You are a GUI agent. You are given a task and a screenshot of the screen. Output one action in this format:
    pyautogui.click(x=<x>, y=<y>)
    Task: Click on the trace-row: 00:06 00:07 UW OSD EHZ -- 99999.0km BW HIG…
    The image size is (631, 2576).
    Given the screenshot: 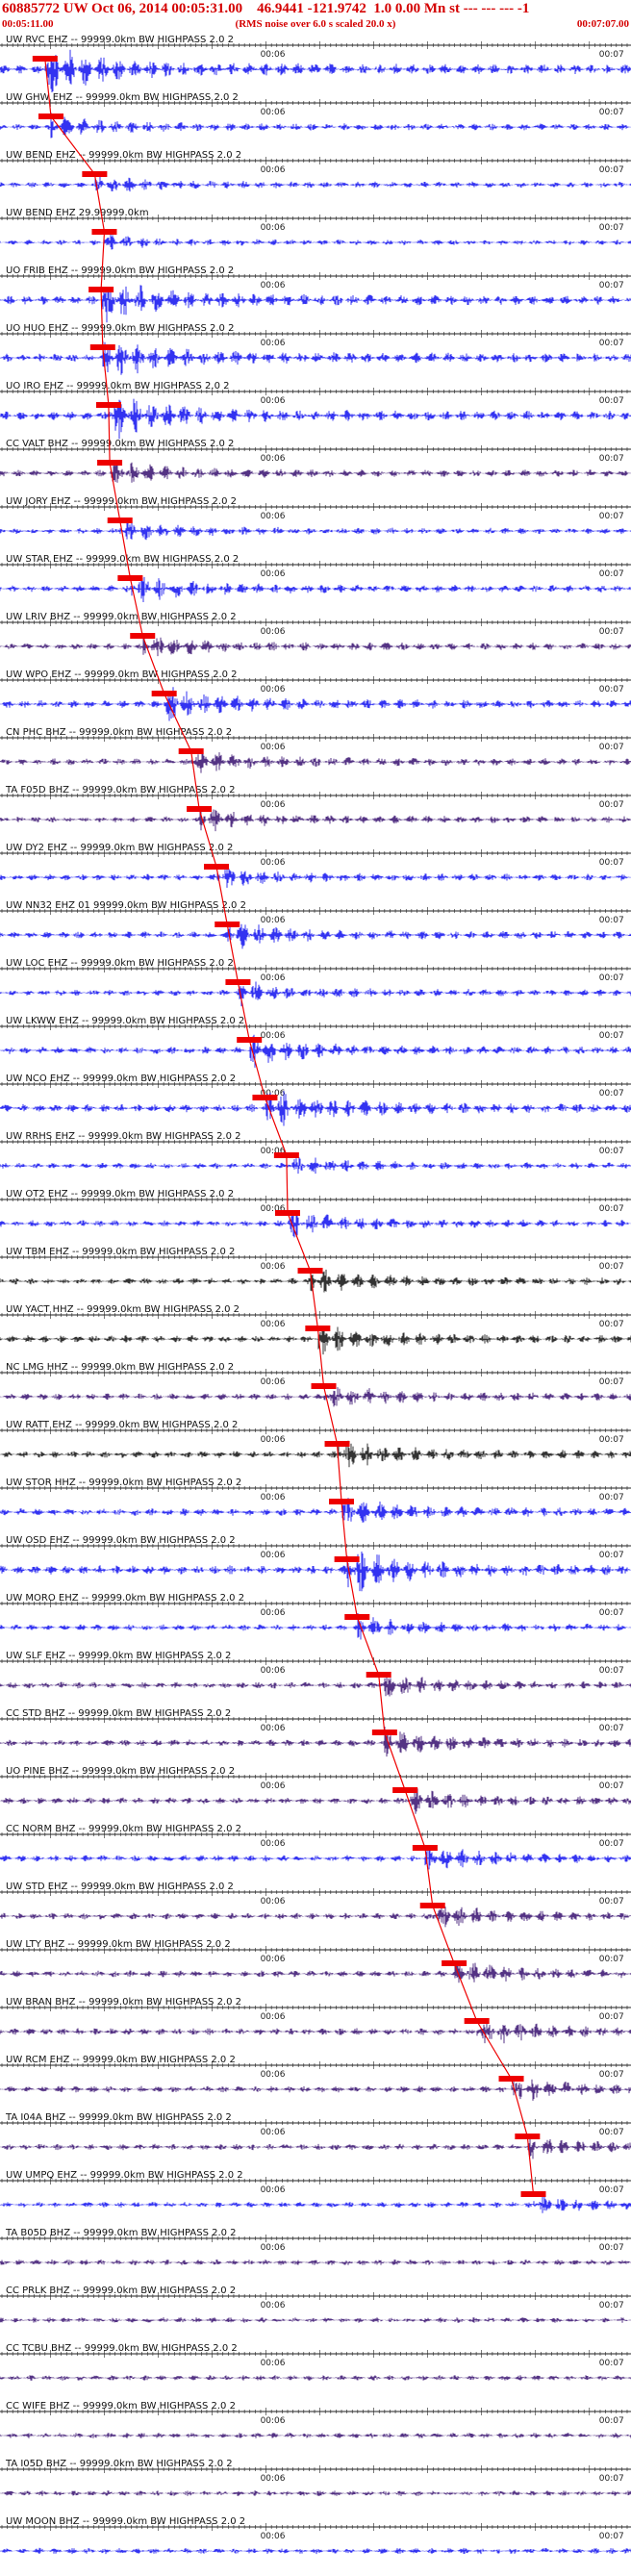 What is the action you would take?
    pyautogui.click(x=315, y=1564)
    